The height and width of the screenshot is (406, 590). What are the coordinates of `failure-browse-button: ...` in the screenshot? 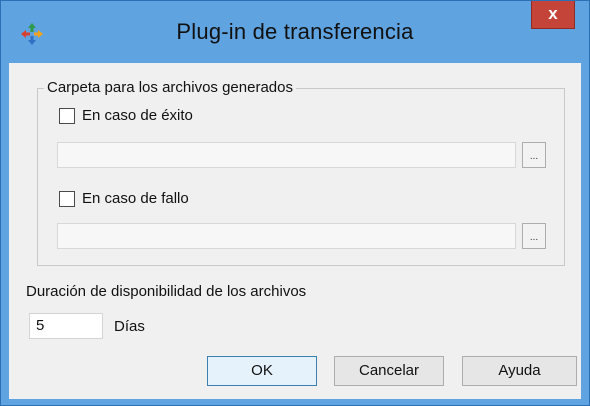 It's located at (534, 236).